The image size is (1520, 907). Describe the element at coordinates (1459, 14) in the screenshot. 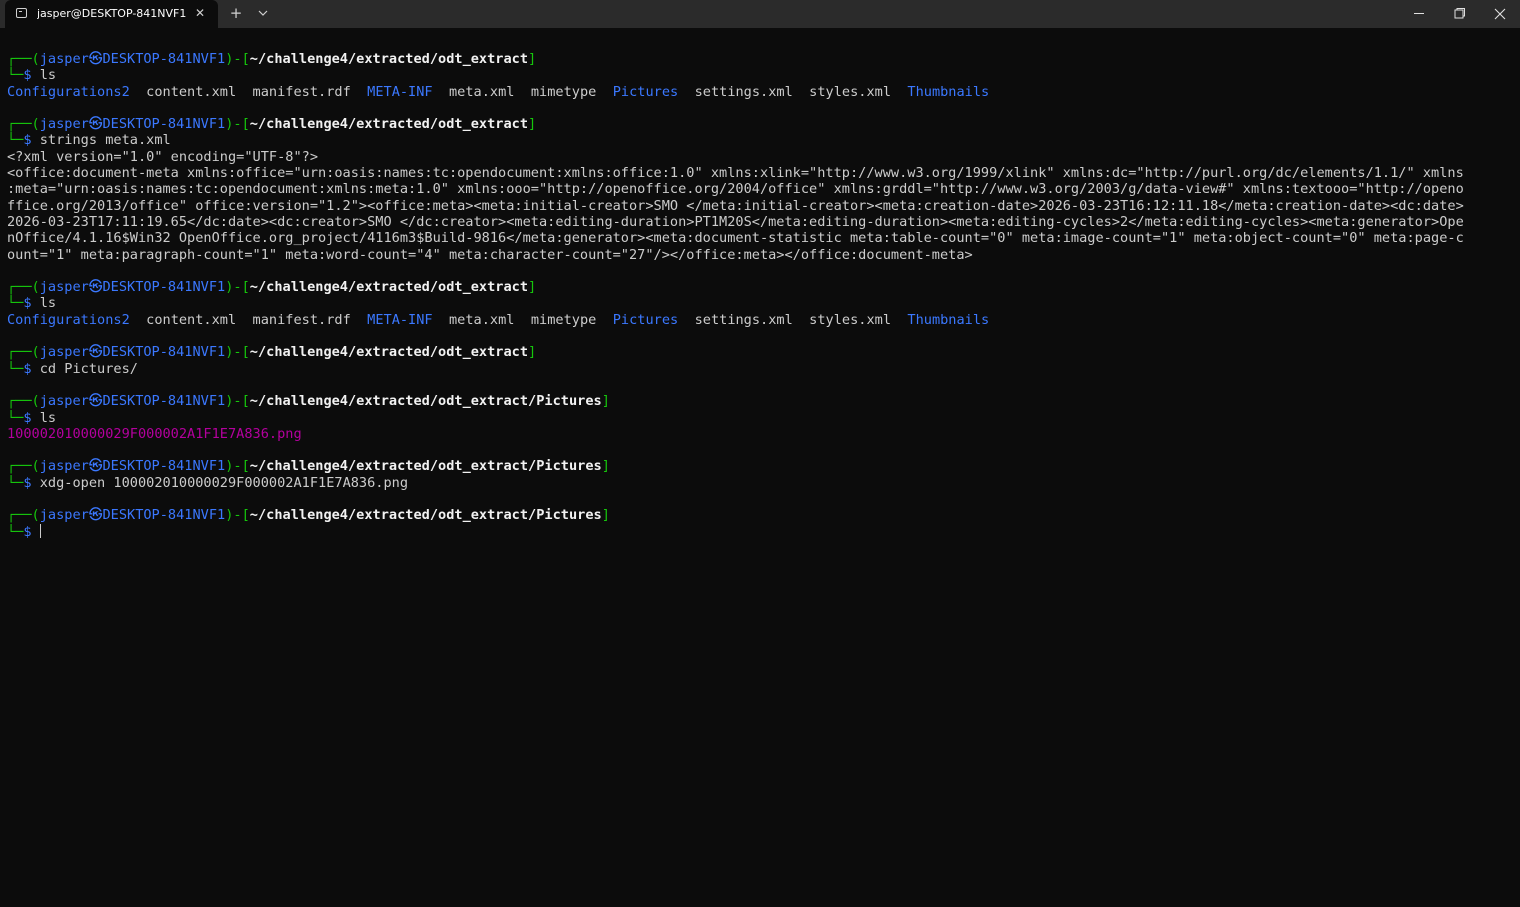

I see `maximize-icon` at that location.